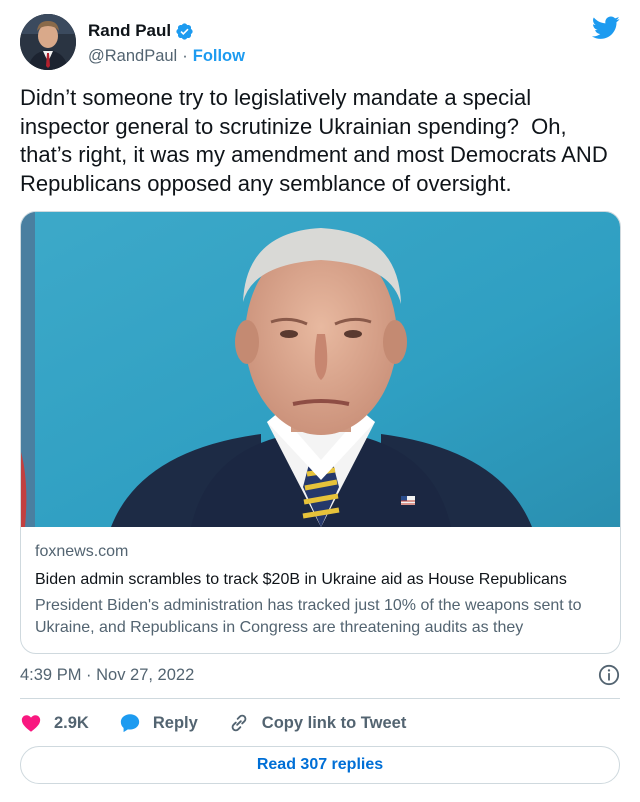  I want to click on author-block: Rand Paul @RandPaul · Follow, so click(166, 43).